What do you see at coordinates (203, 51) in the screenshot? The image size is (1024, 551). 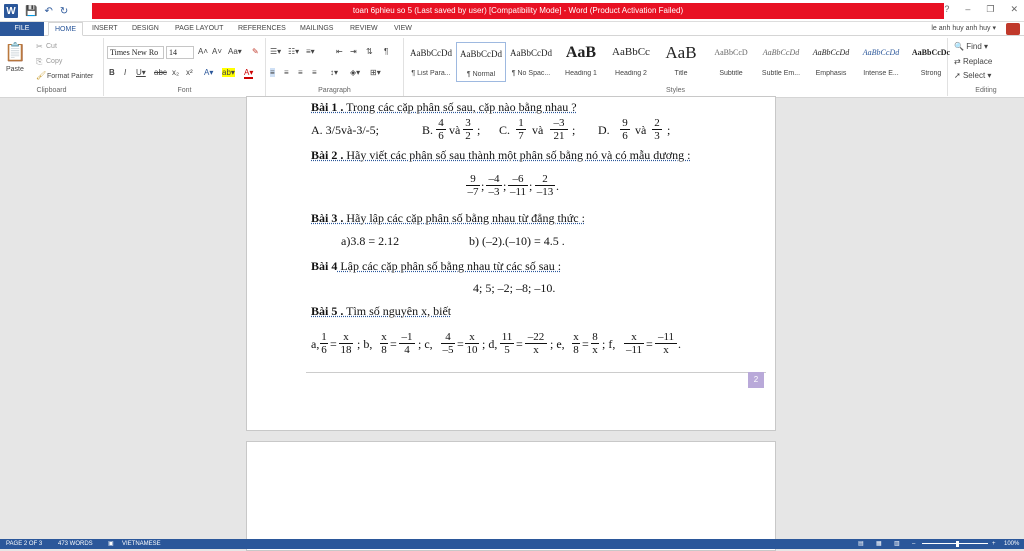 I see `grow-font-icon: A˄` at bounding box center [203, 51].